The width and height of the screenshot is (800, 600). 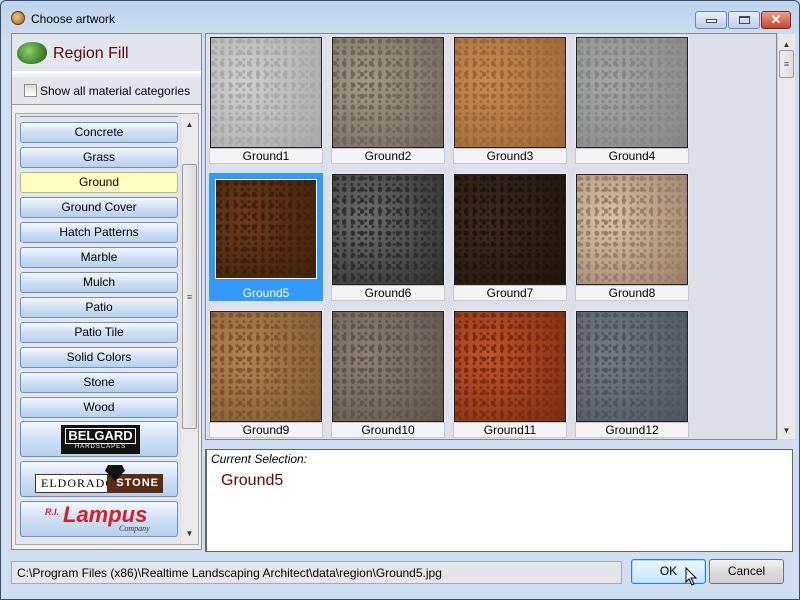 I want to click on belgard-logo: BELGARD HARDSCAPES, so click(x=100, y=439).